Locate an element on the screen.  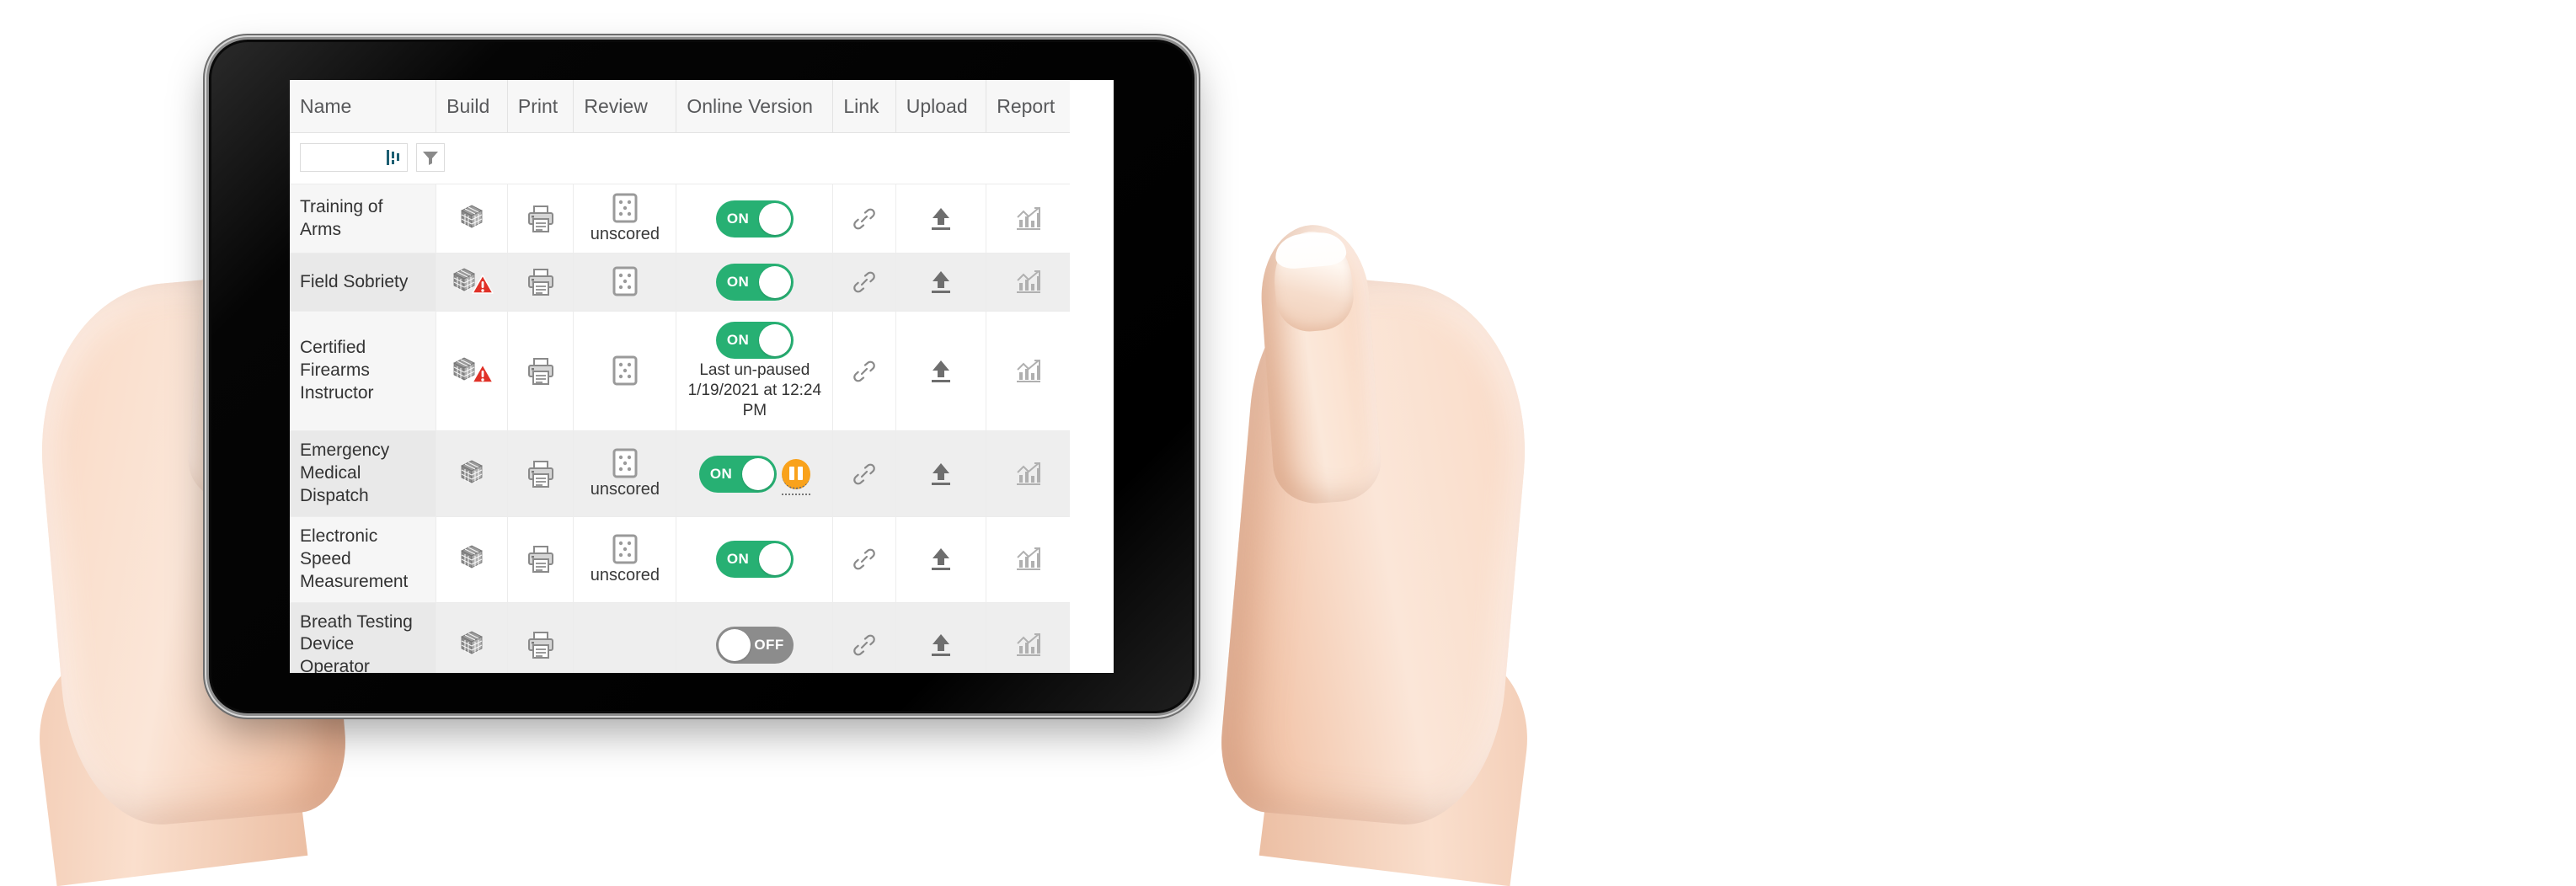
table-row: Field Sobriety ON is located at coordinates (680, 283).